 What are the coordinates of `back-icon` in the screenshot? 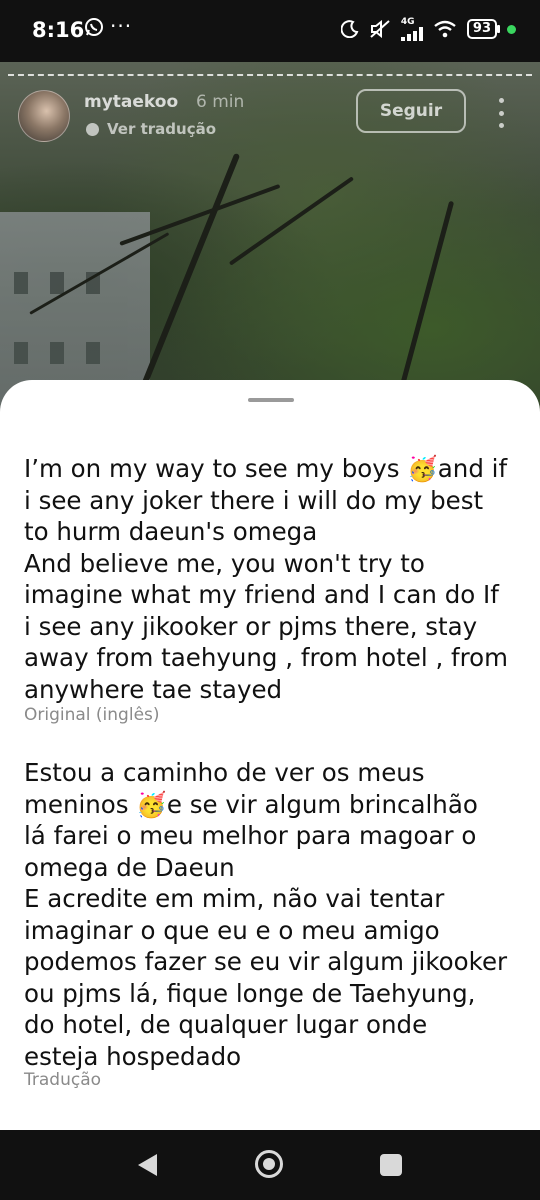 It's located at (147, 1165).